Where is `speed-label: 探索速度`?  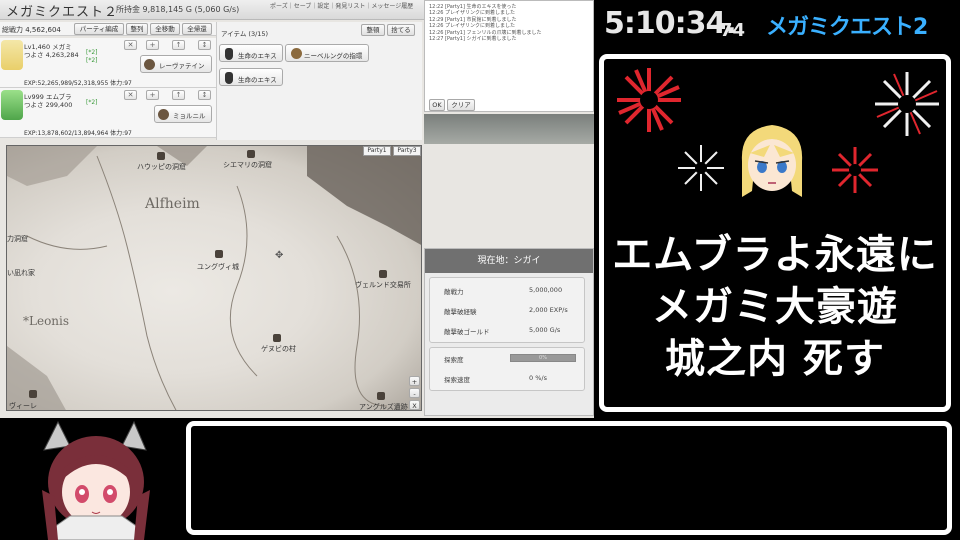
speed-label: 探索速度 is located at coordinates (457, 380).